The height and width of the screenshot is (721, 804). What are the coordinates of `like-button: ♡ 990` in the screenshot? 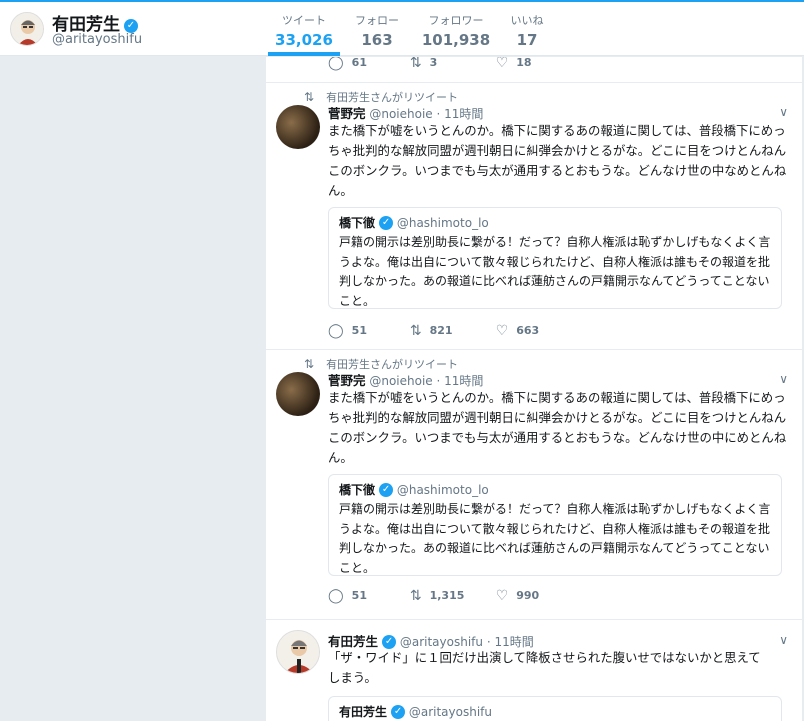 It's located at (518, 596).